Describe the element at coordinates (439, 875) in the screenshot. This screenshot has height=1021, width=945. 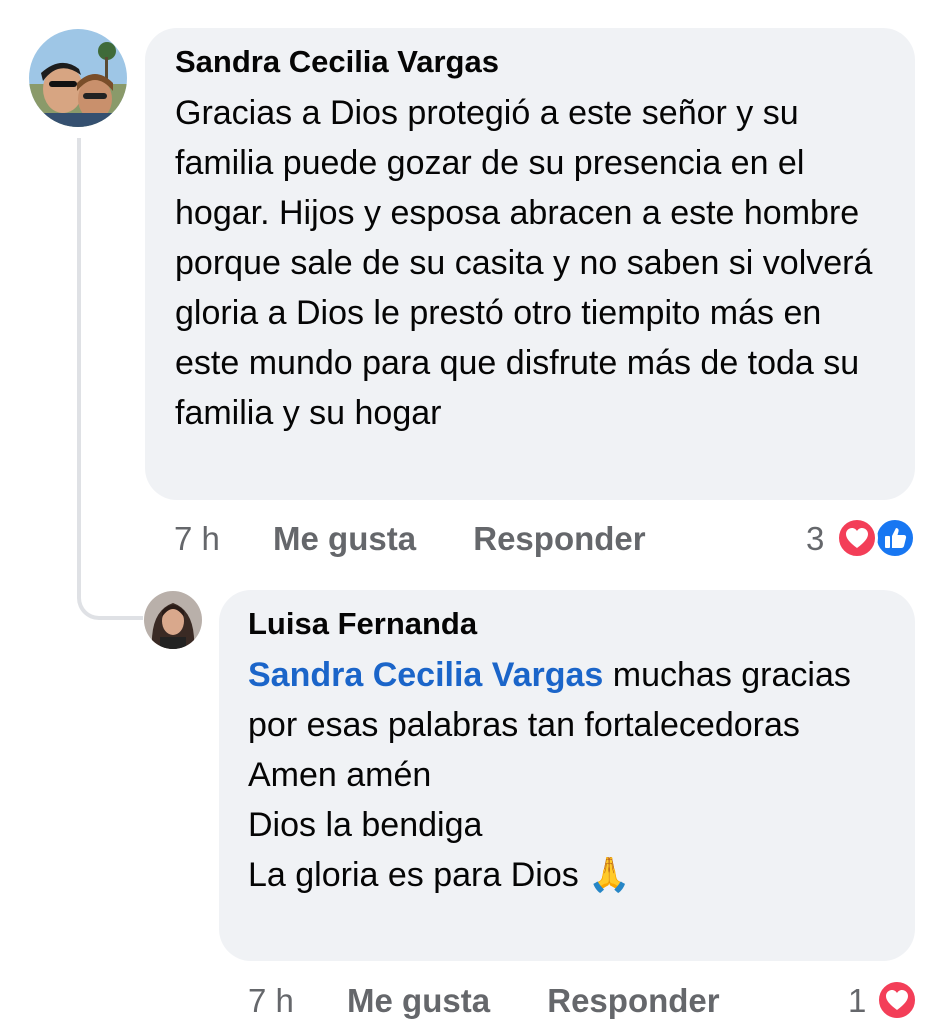
I see `reply-line-4: La gloria es para Dios 🙏` at that location.